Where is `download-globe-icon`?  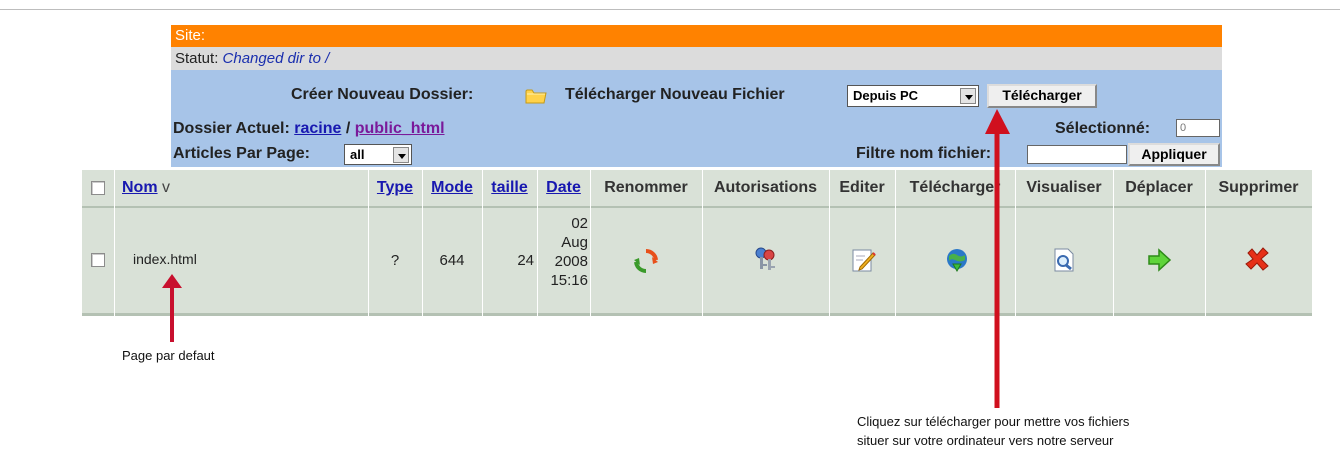 download-globe-icon is located at coordinates (957, 260).